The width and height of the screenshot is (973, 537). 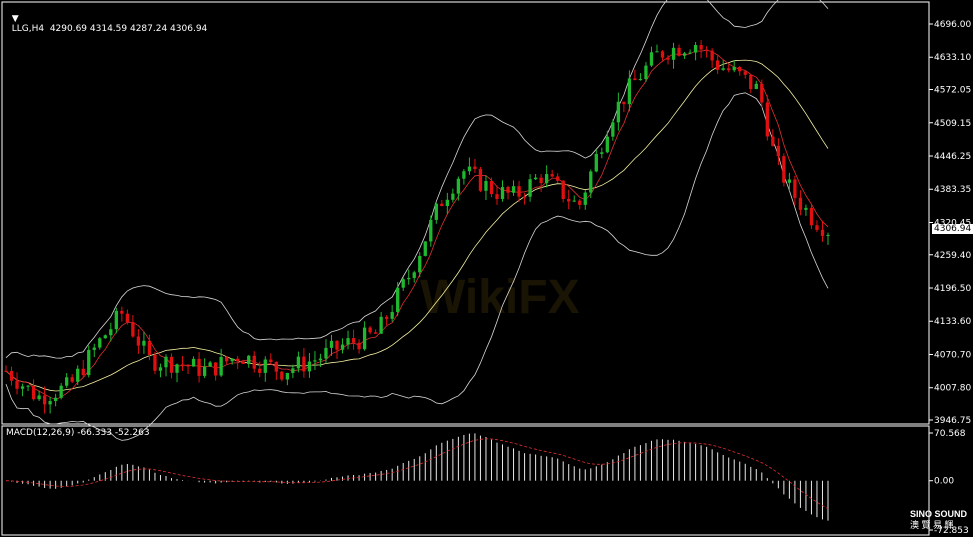 I want to click on macd-signal-line, so click(x=417, y=474).